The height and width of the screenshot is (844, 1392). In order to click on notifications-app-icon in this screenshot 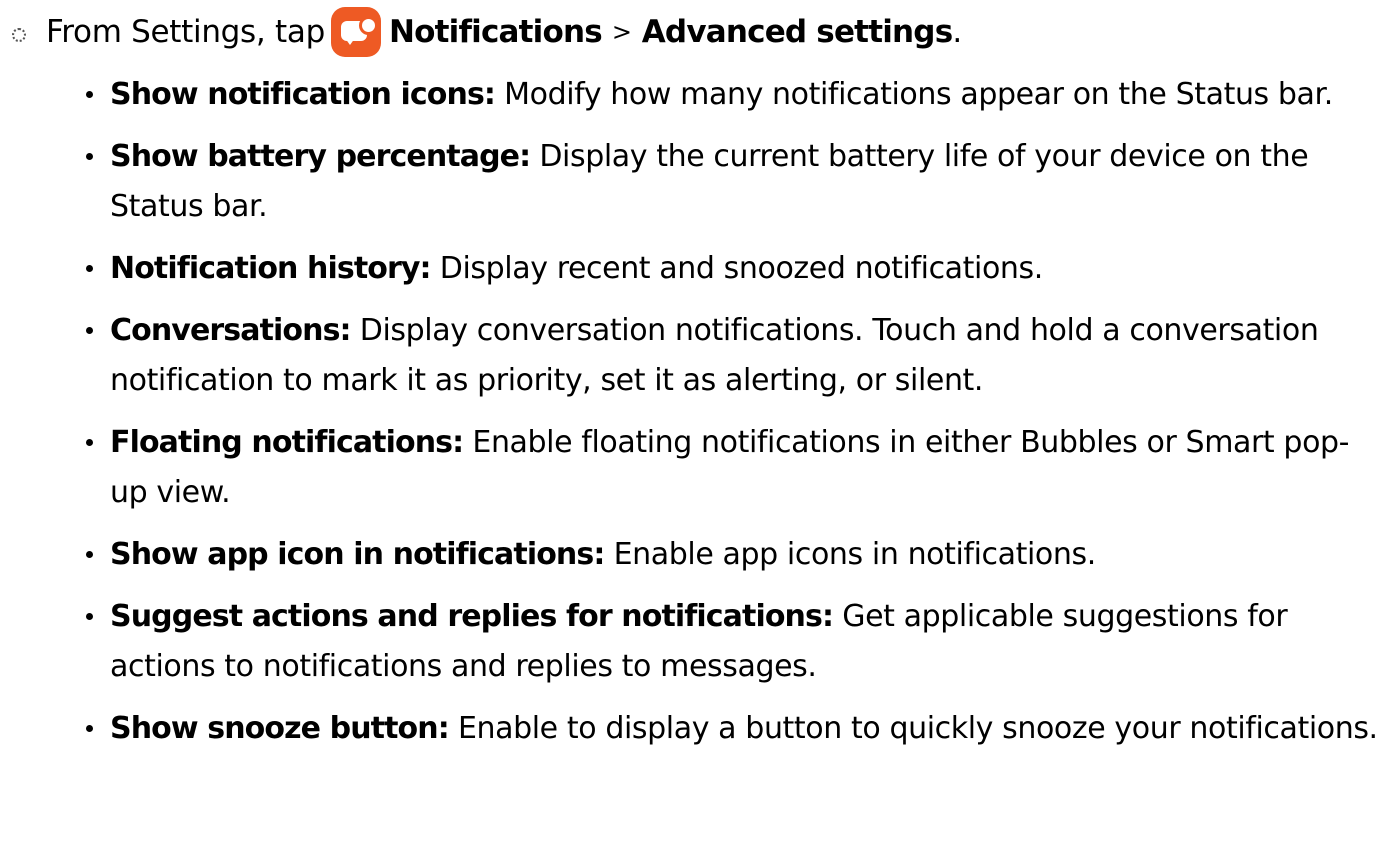, I will do `click(355, 32)`.